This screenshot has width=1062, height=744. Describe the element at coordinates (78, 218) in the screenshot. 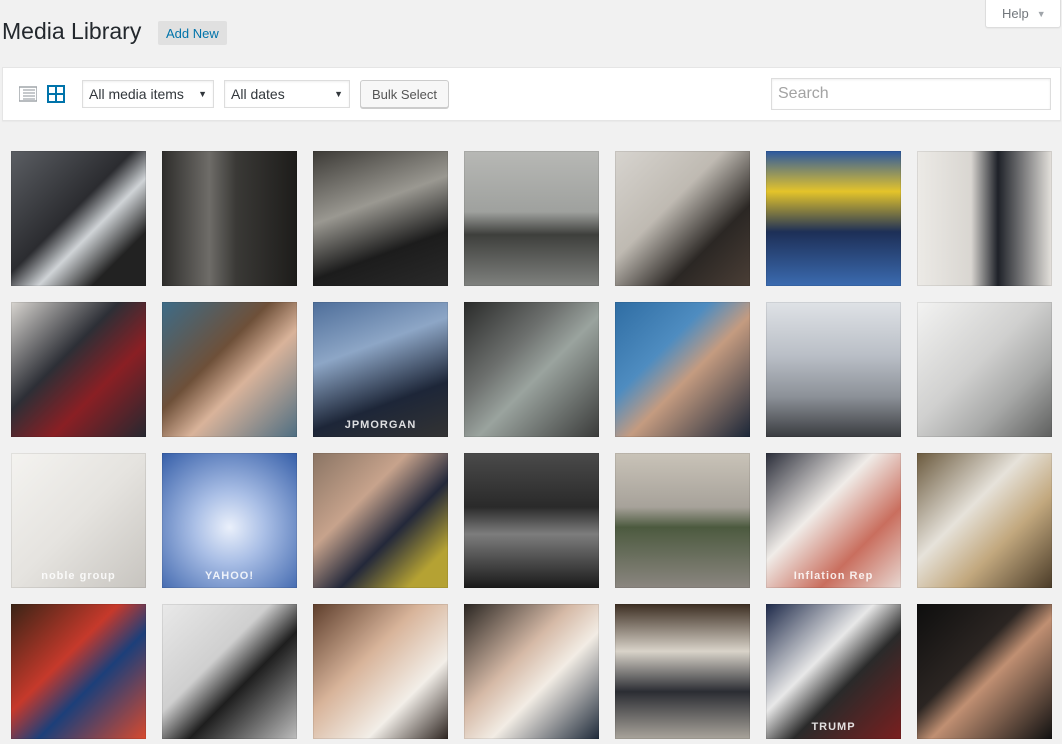

I see `media-thumbnail-man-holding-un-document` at that location.